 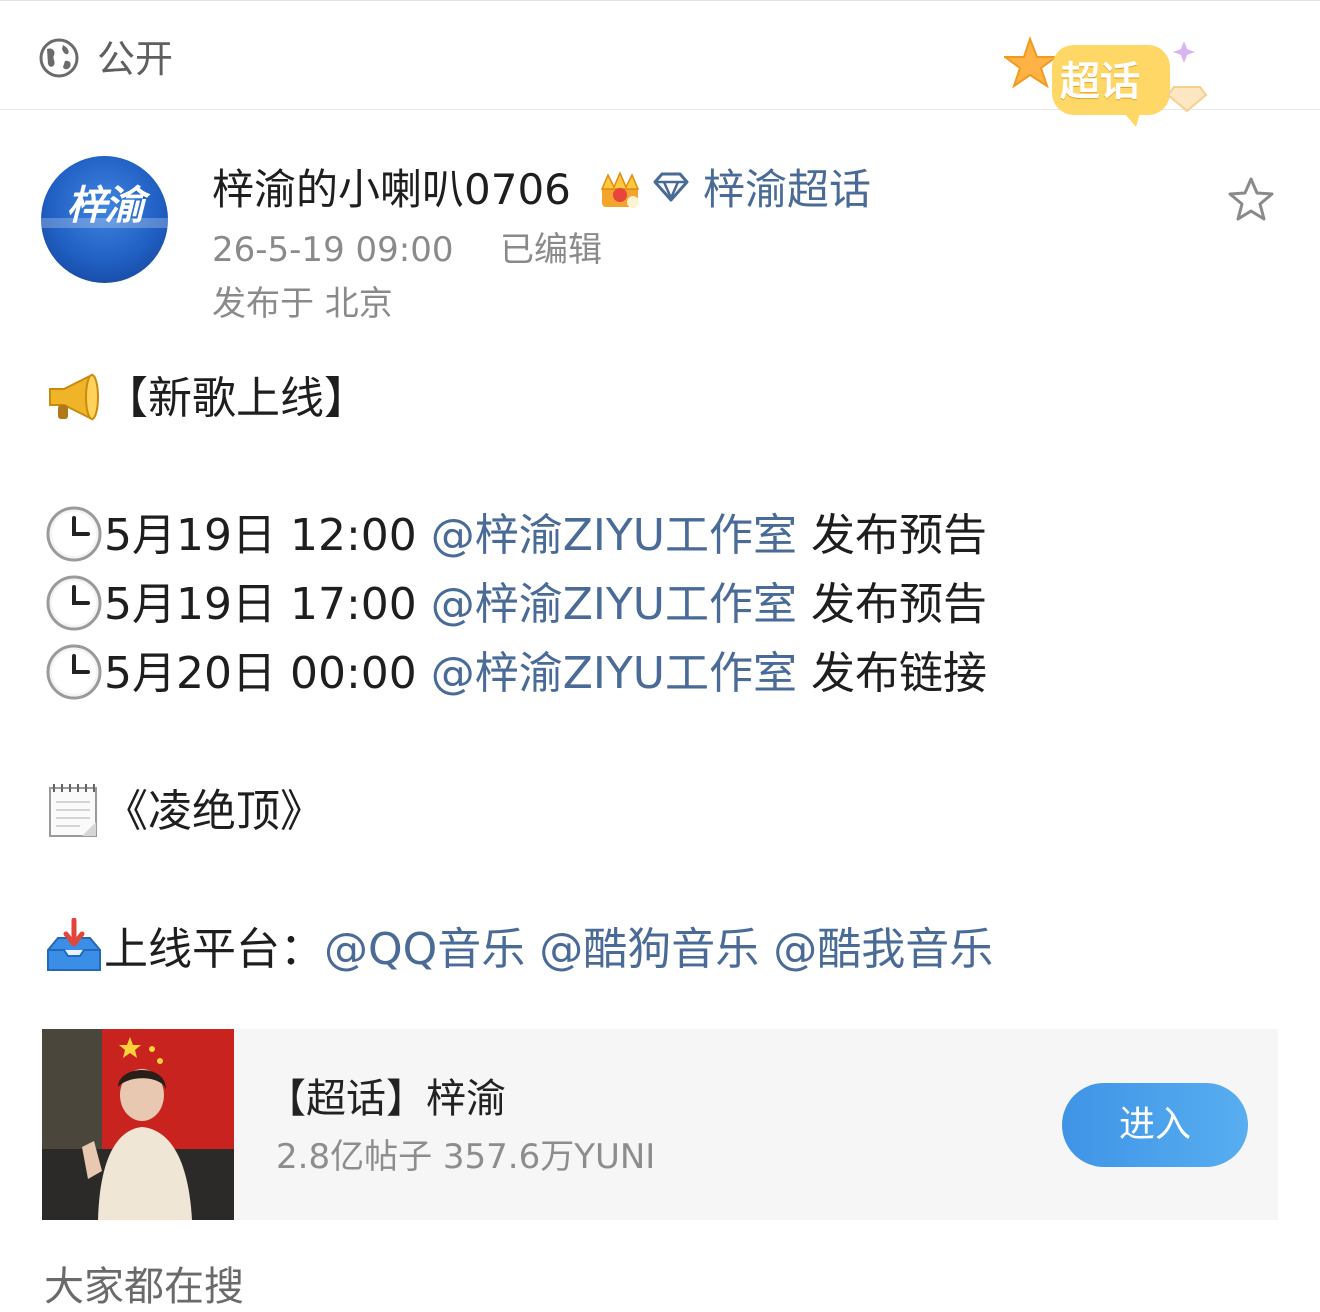 I want to click on topic-stats: 2.8亿帖子 357.6万YUNI, so click(x=466, y=1157).